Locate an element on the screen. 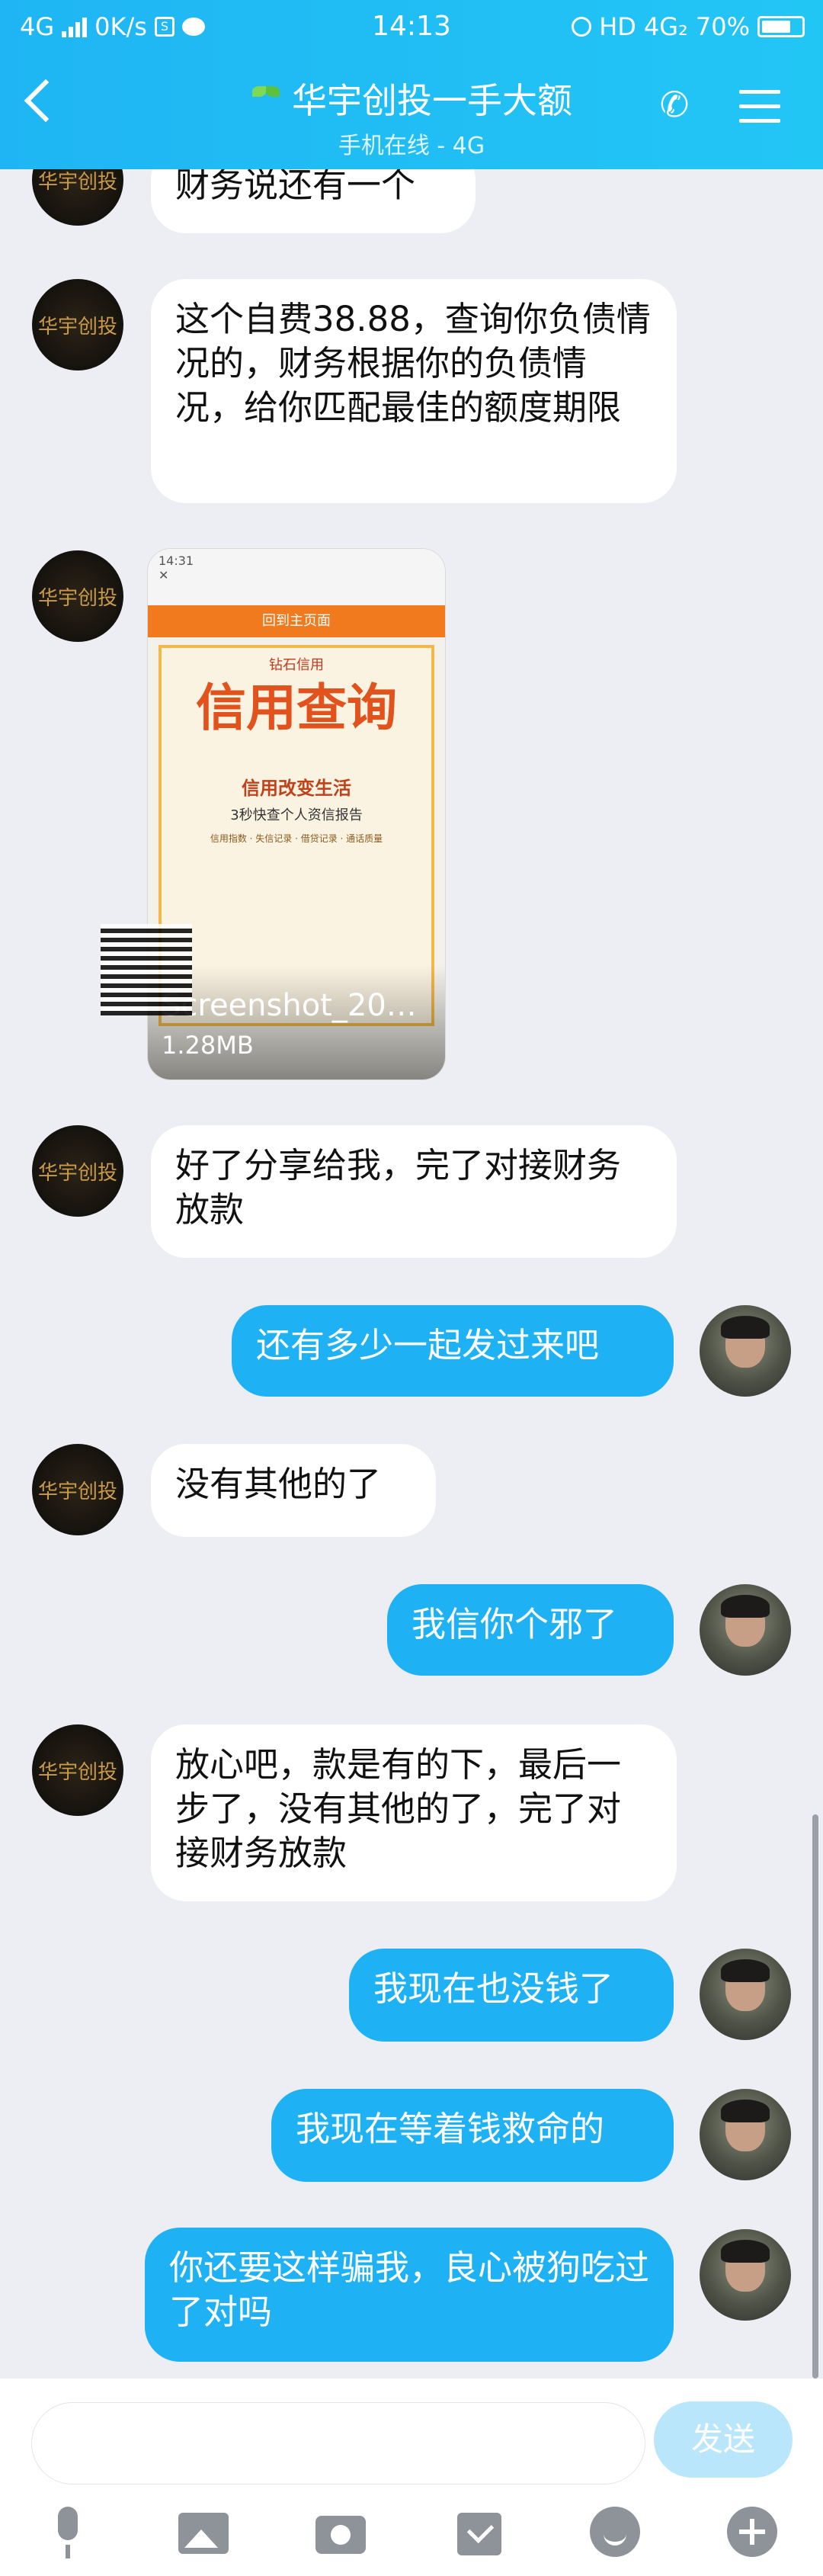 Image resolution: width=823 pixels, height=2576 pixels. message-bubble-outgoing: 我现在等着钱救命的 is located at coordinates (472, 2135).